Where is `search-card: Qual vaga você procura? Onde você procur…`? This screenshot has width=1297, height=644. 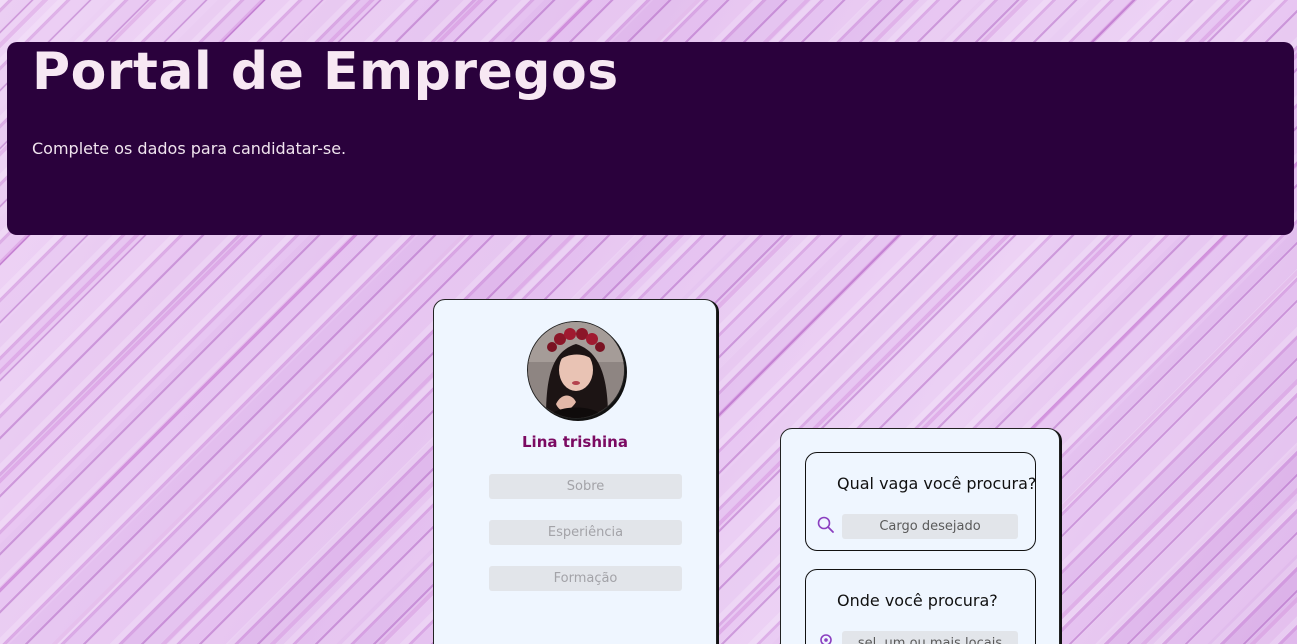
search-card: Qual vaga você procura? Onde você procur… is located at coordinates (920, 536).